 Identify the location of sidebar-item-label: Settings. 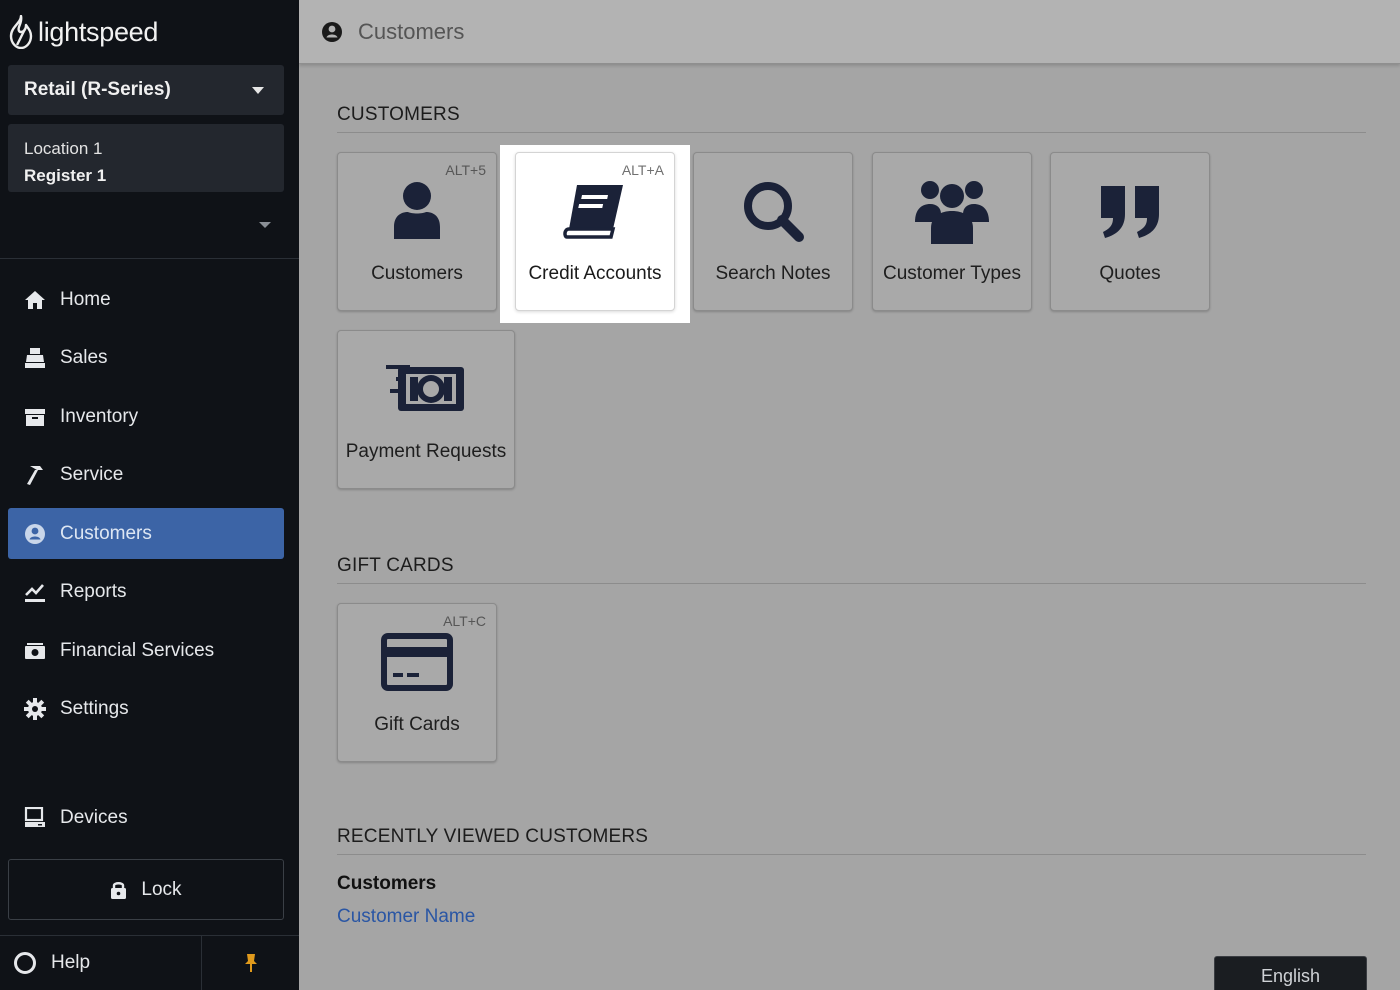
(94, 708).